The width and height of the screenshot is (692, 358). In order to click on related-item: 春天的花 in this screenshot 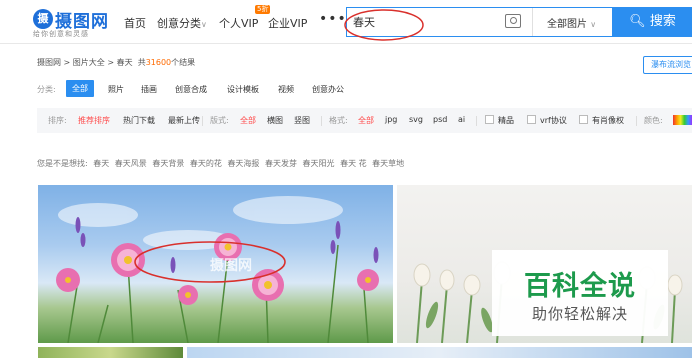, I will do `click(206, 163)`.